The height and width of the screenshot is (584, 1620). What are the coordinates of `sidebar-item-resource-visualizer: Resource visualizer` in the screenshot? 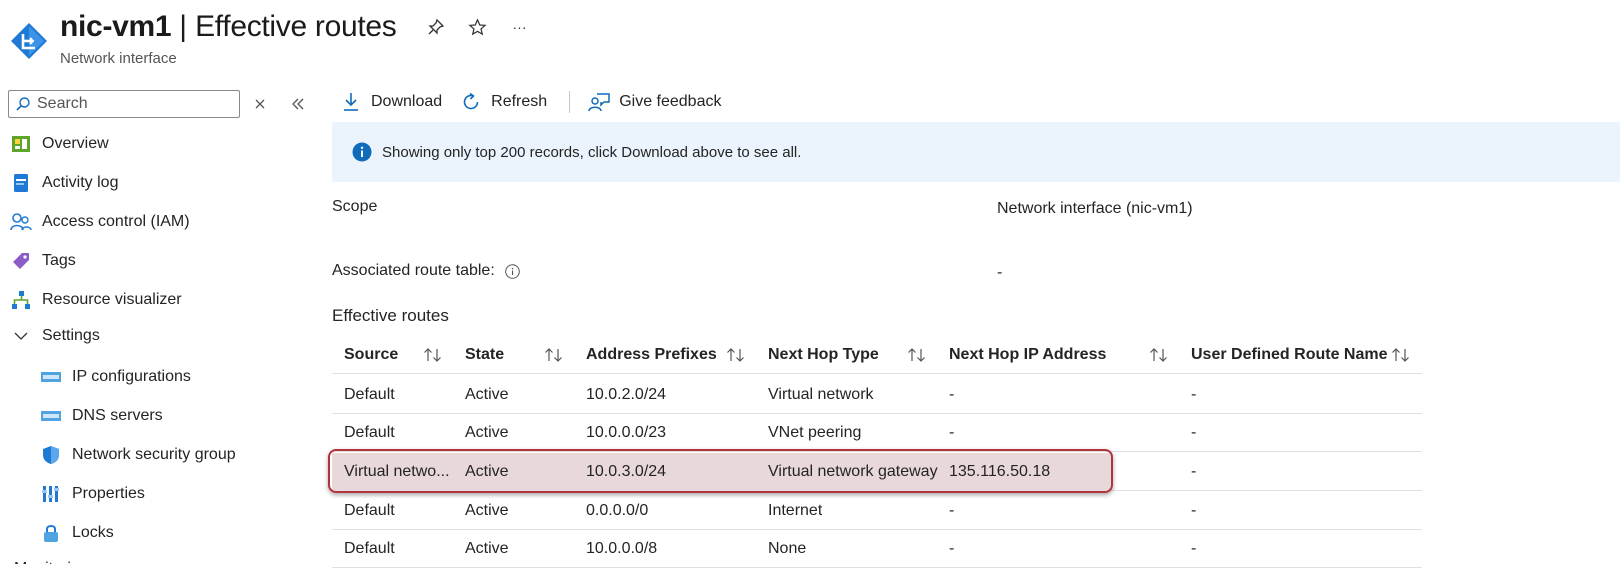 It's located at (96, 300).